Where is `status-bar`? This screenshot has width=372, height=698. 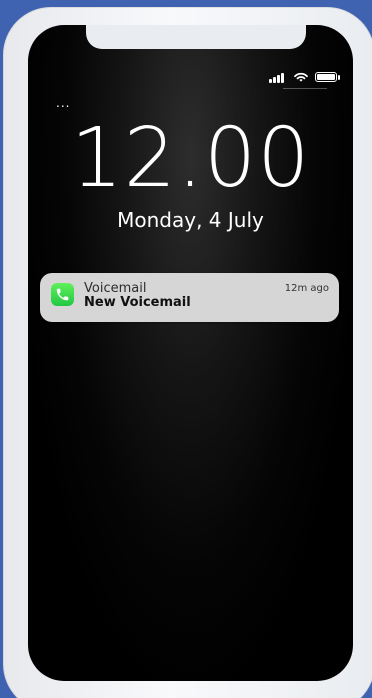
status-bar is located at coordinates (304, 77).